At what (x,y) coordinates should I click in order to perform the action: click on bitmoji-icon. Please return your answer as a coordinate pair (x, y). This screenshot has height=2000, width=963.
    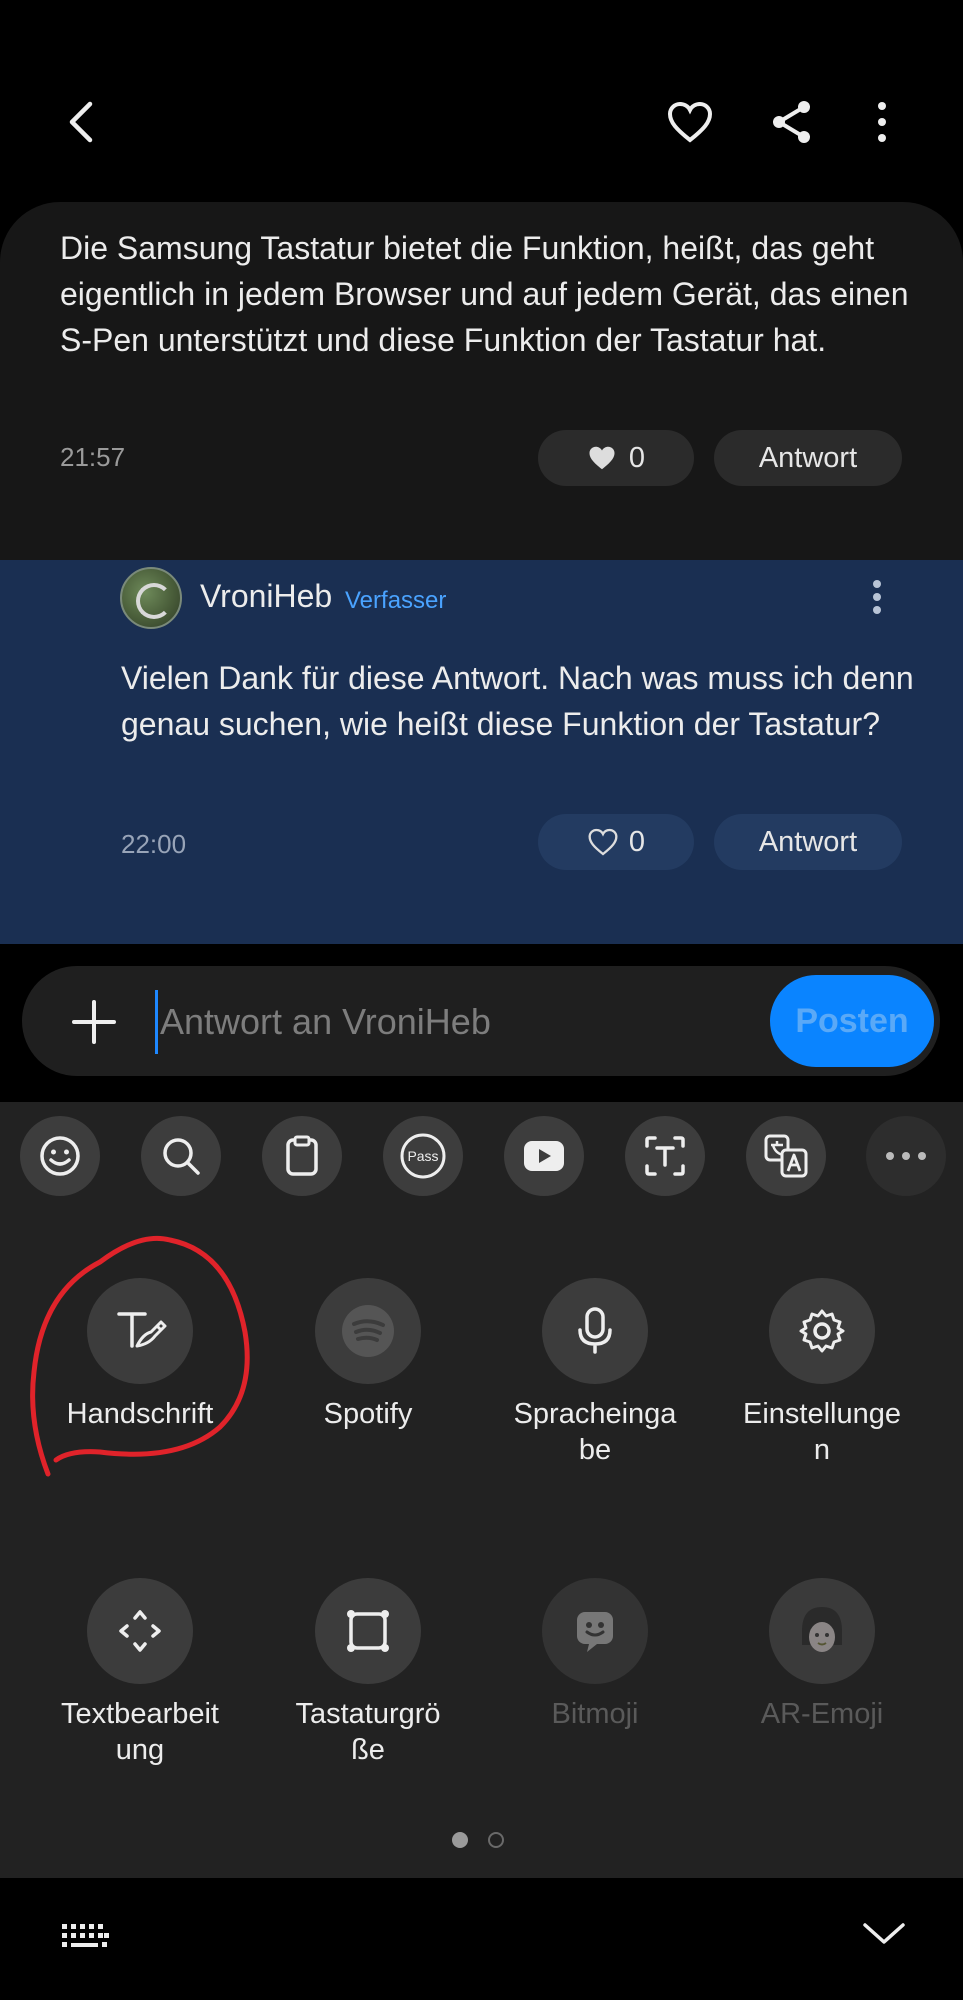
    Looking at the image, I should click on (595, 1632).